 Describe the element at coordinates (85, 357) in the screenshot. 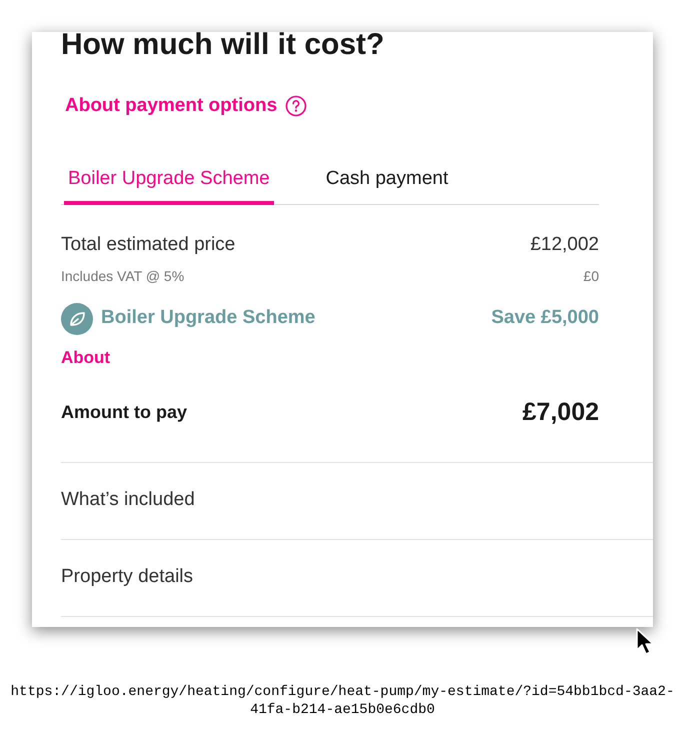

I see `about-link: About` at that location.